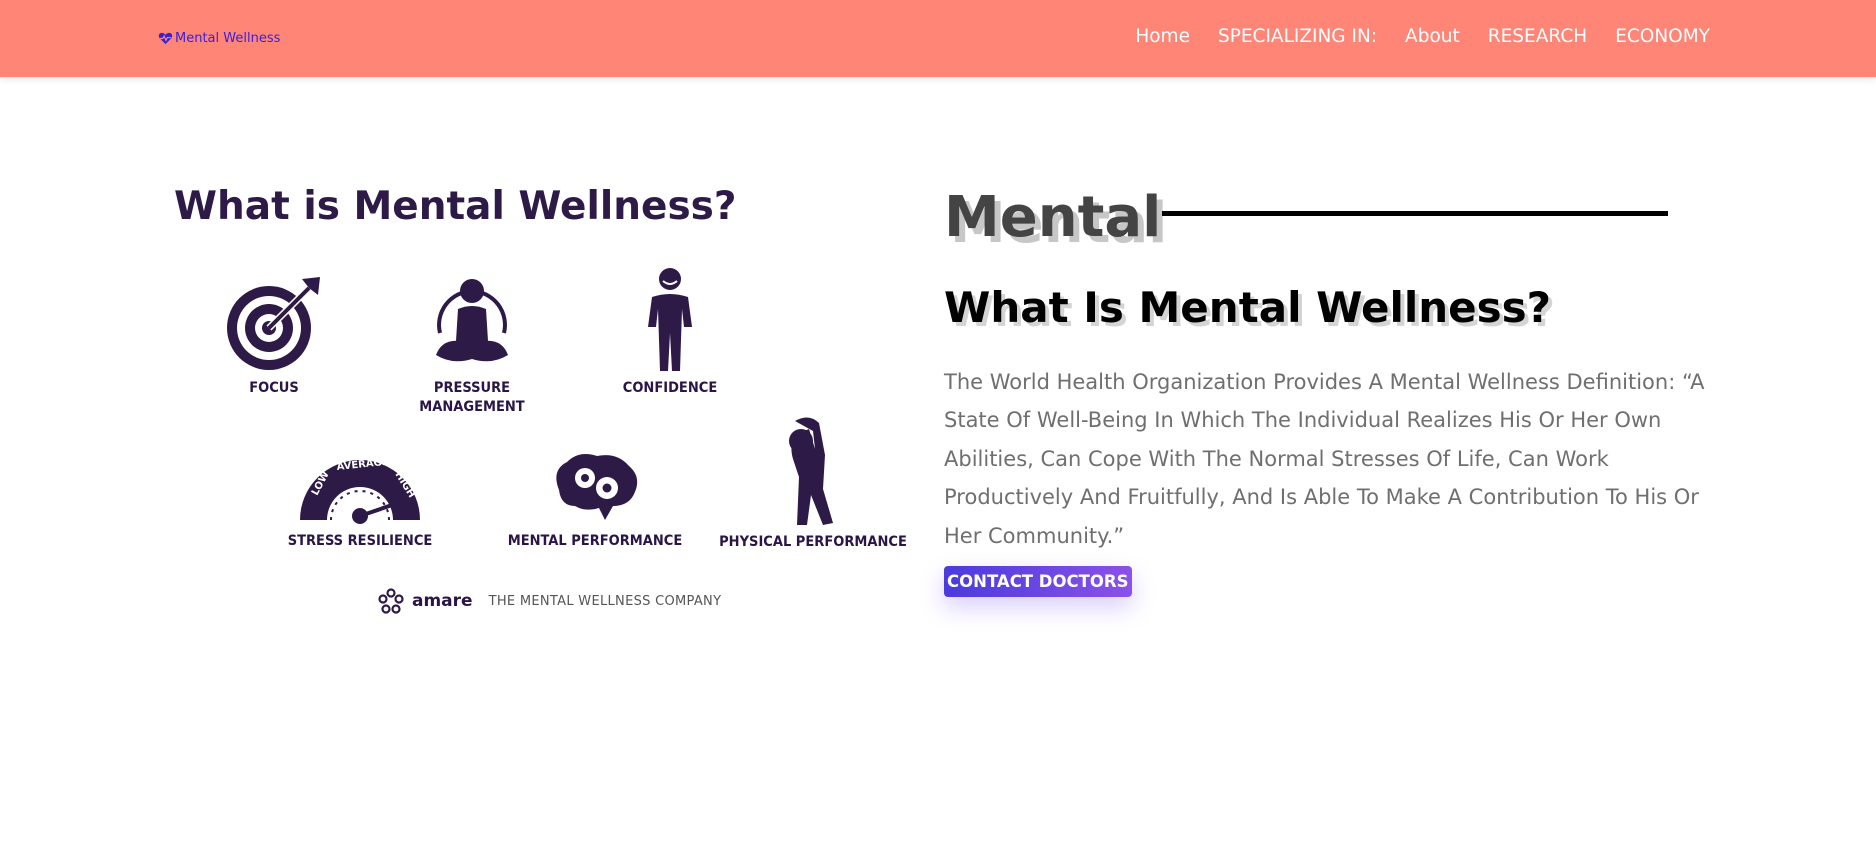 The width and height of the screenshot is (1876, 867). I want to click on tile-focus: FOCUS, so click(274, 335).